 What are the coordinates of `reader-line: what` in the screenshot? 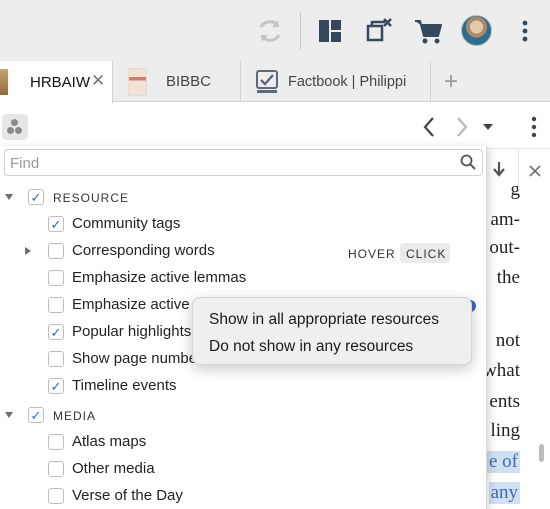 It's located at (501, 370).